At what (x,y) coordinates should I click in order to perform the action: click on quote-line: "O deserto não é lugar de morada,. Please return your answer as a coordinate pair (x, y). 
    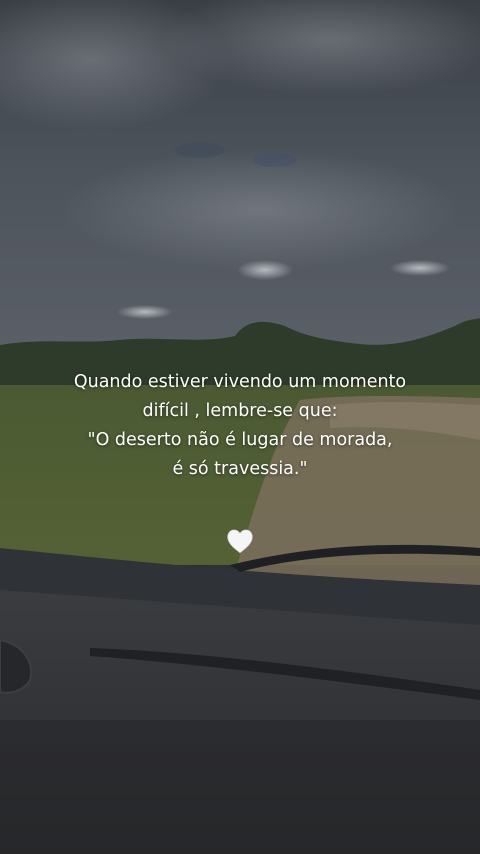
    Looking at the image, I should click on (240, 440).